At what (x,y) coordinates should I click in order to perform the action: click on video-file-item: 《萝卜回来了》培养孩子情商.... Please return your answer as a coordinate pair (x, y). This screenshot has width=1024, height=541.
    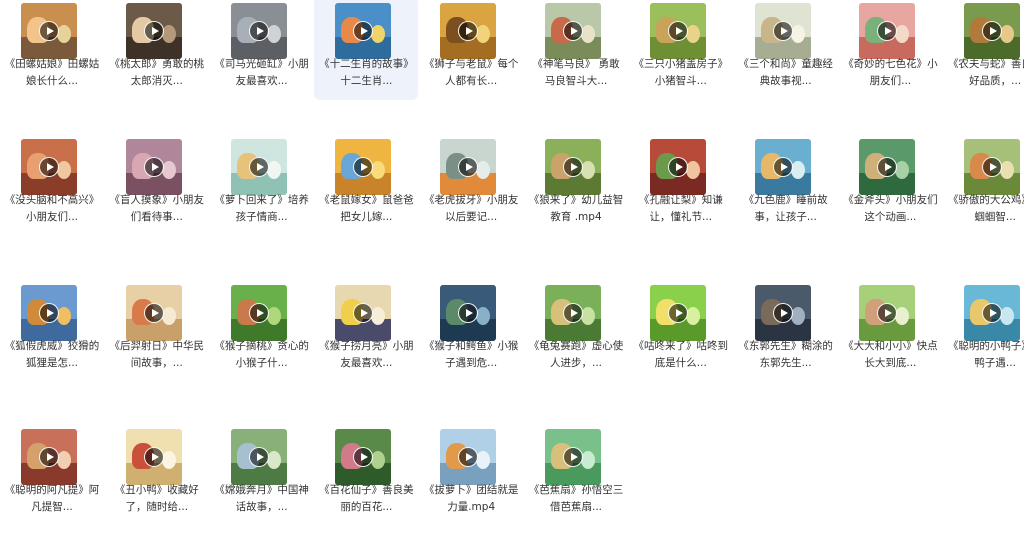
    Looking at the image, I should click on (262, 180).